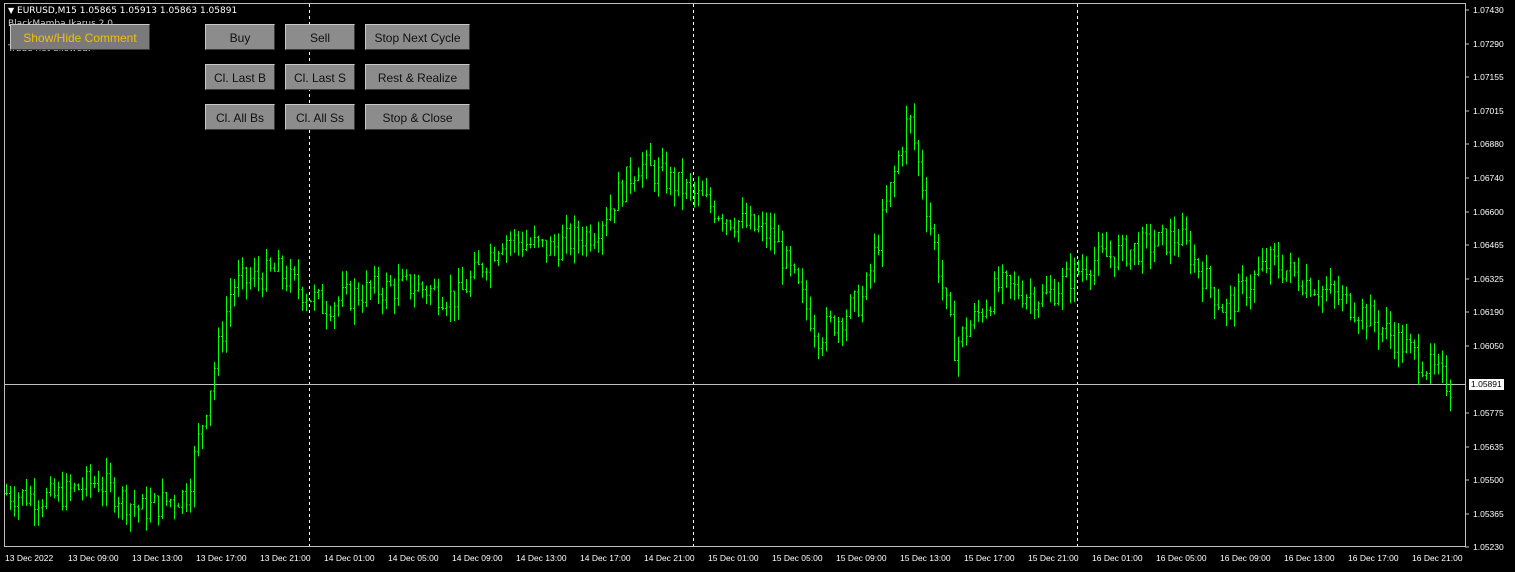  I want to click on price-tick-label: 1.06190, so click(1488, 312).